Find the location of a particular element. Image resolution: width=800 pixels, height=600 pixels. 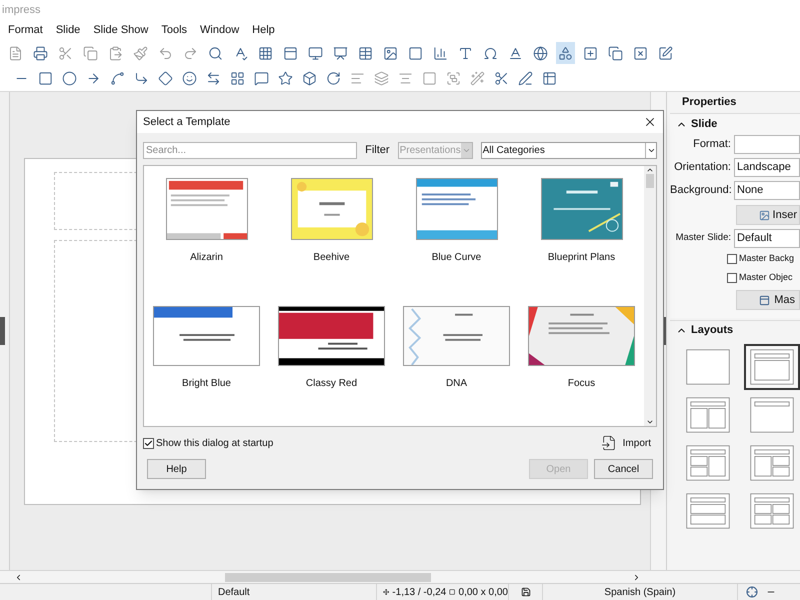

duplicate-icon is located at coordinates (615, 53).